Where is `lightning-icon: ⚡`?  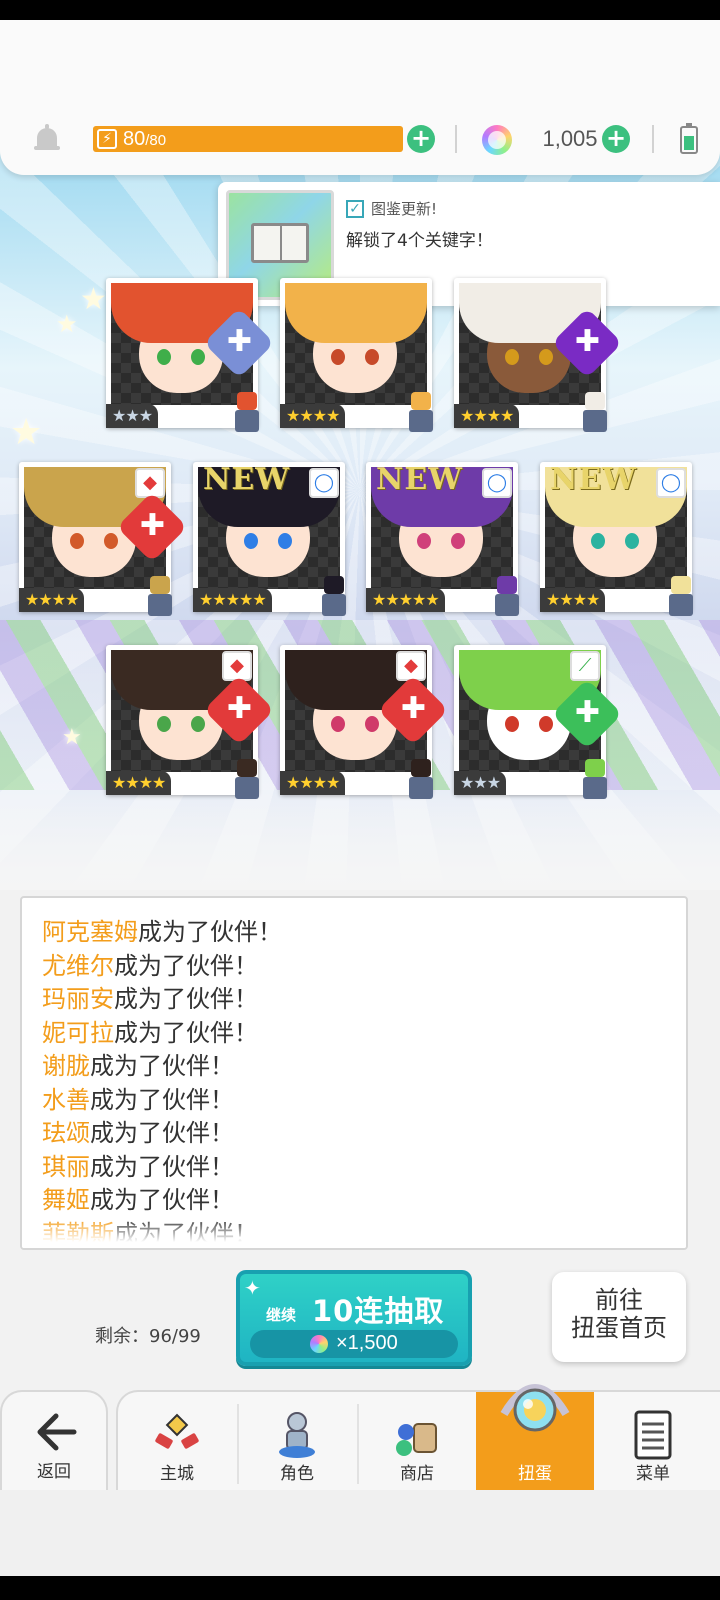
lightning-icon: ⚡ is located at coordinates (107, 139).